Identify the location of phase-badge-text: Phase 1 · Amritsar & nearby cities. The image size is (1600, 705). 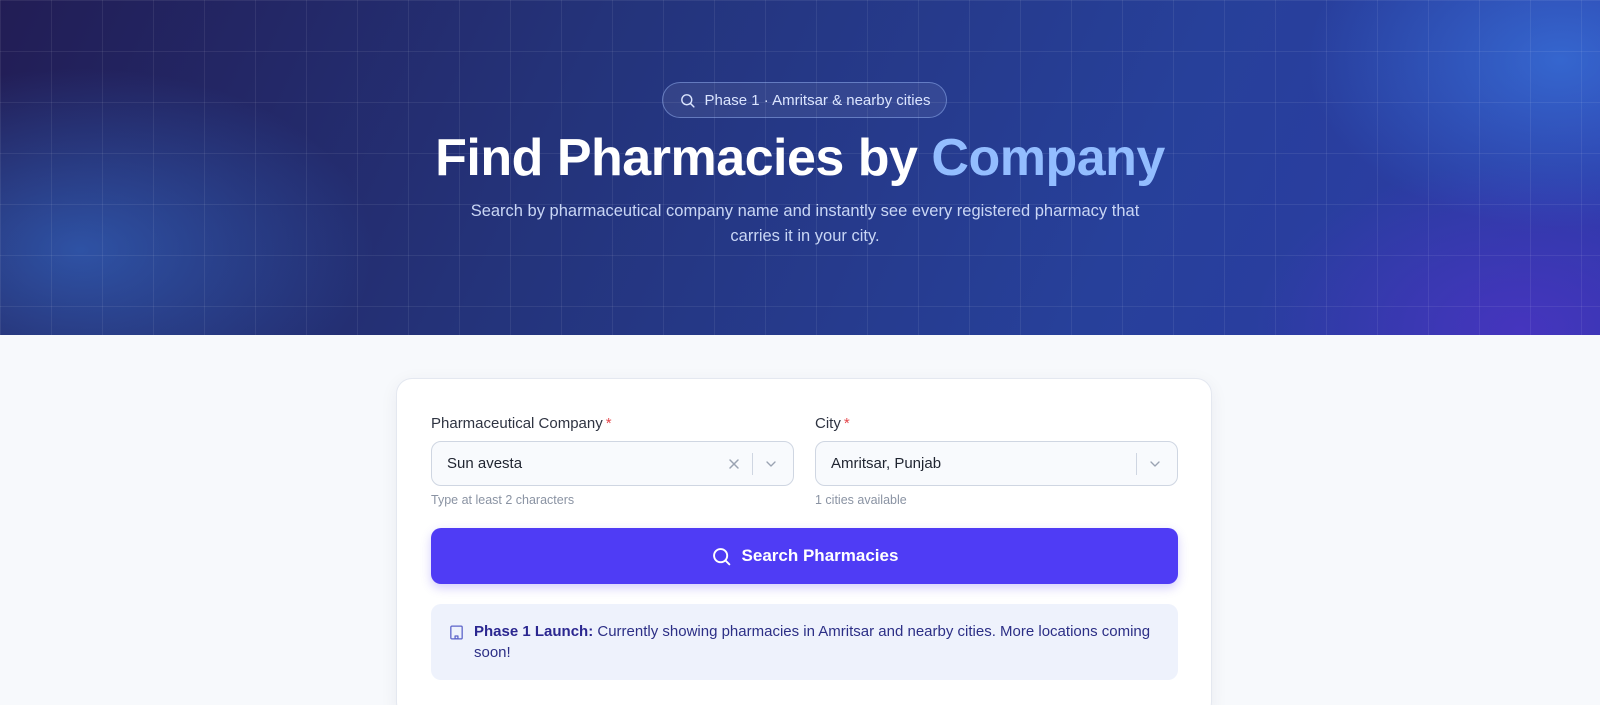
(817, 100).